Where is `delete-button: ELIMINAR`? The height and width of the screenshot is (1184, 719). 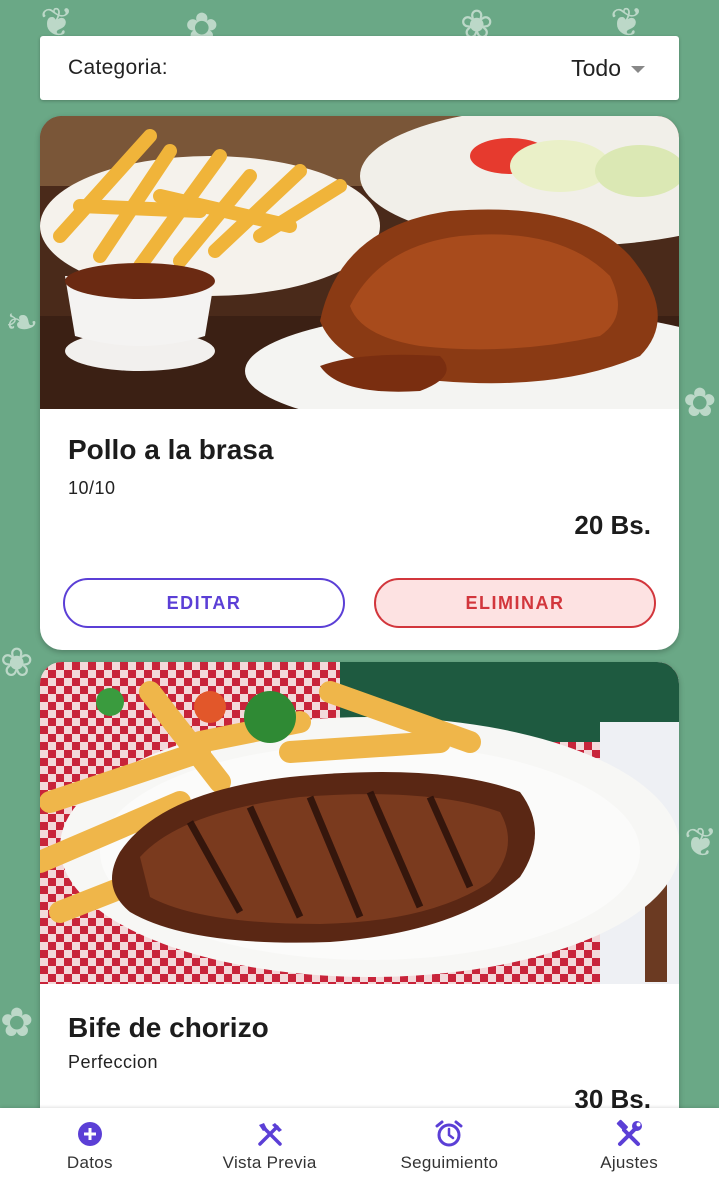
delete-button: ELIMINAR is located at coordinates (515, 603).